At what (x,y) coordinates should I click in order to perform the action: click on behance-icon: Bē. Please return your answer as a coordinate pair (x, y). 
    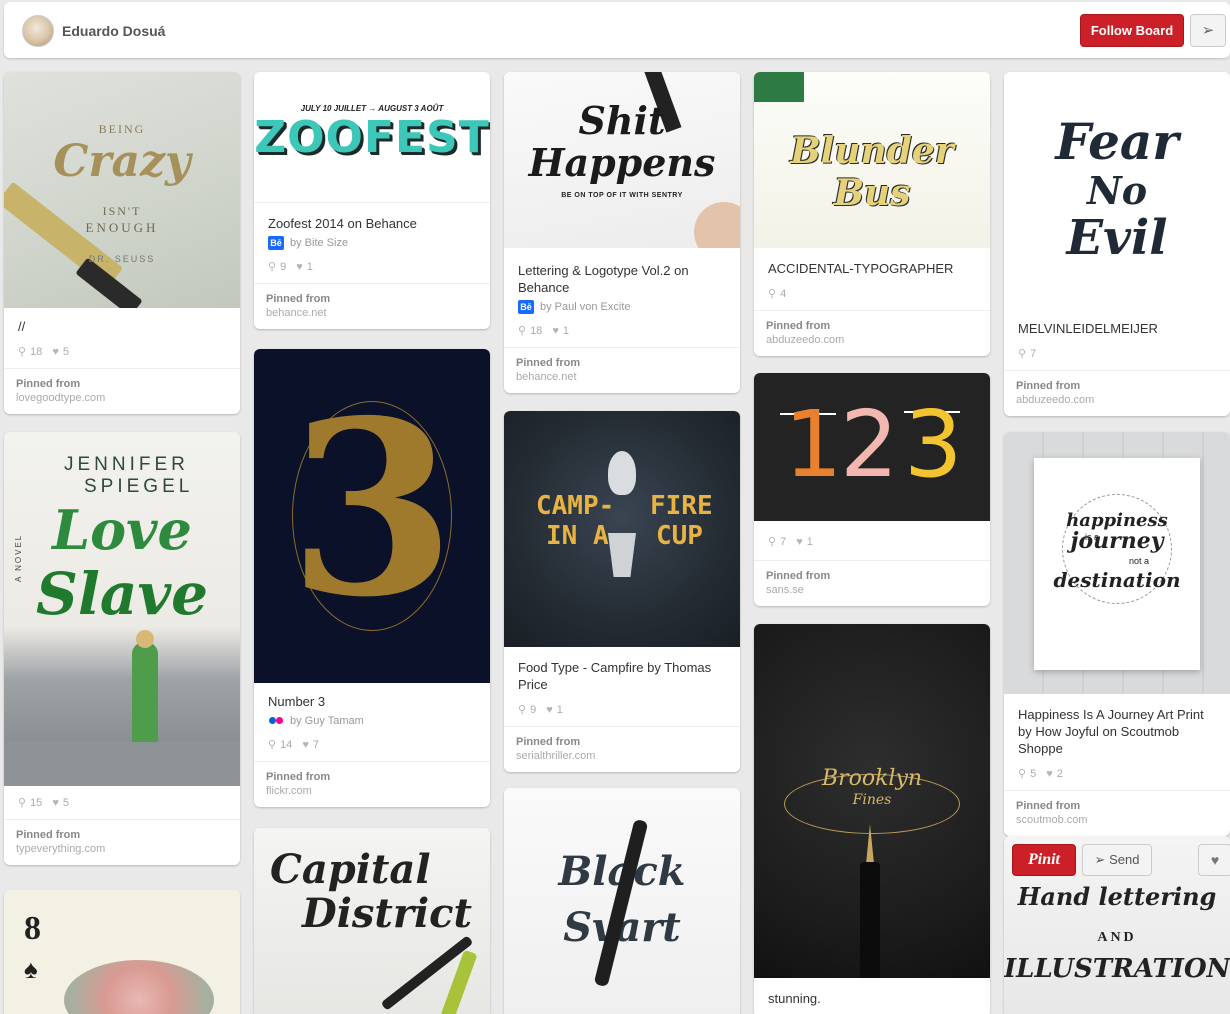
    Looking at the image, I should click on (276, 243).